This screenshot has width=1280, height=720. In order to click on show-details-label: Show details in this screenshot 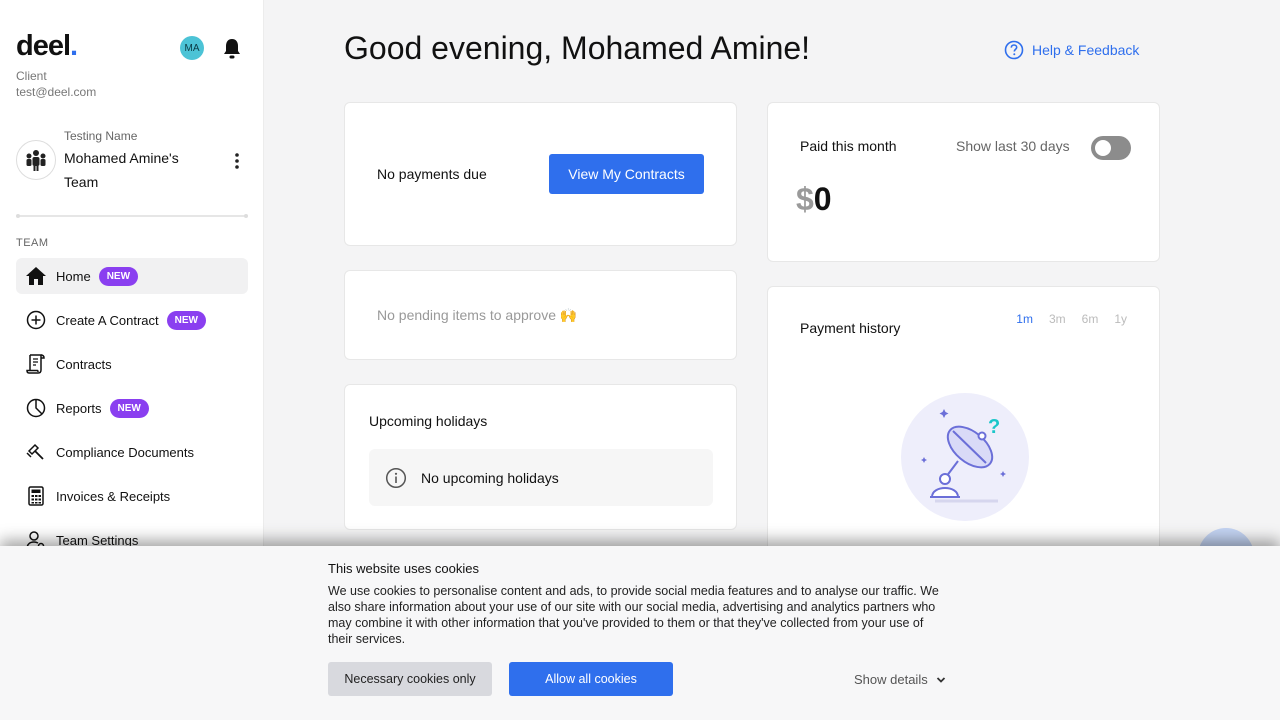, I will do `click(891, 679)`.